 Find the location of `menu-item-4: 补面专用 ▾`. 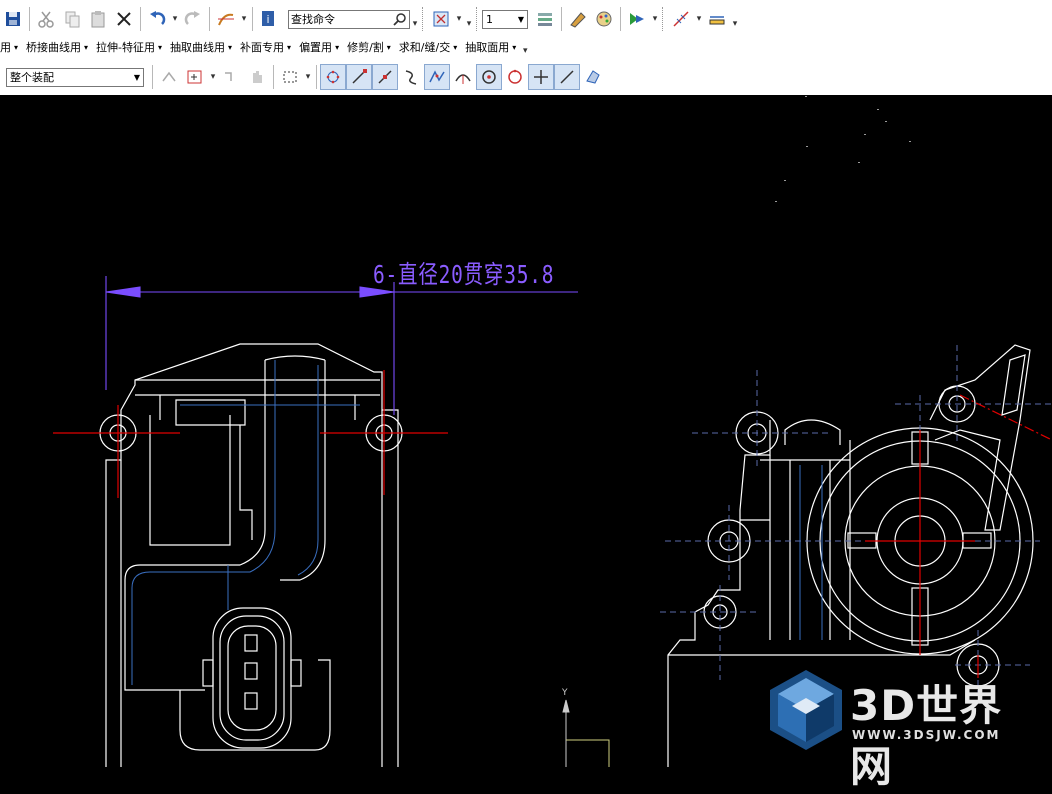

menu-item-4: 补面专用 ▾ is located at coordinates (265, 47).